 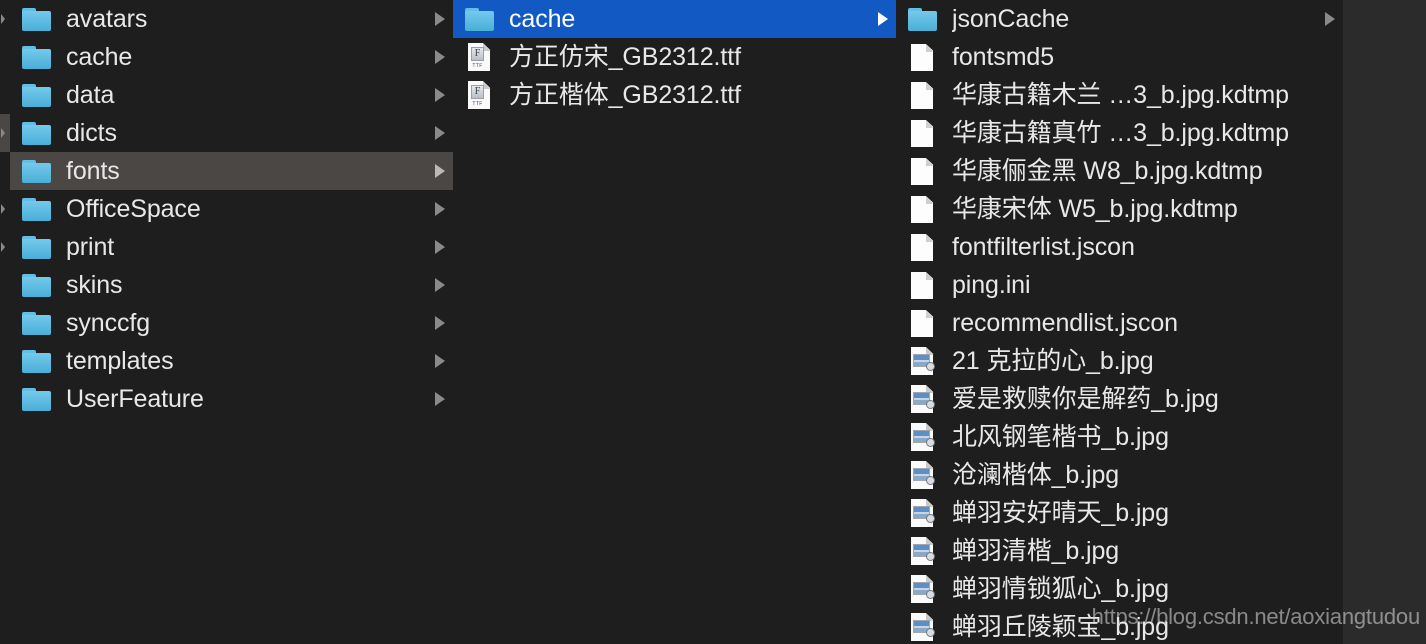 I want to click on ttf-file-icon: F TTF, so click(x=480, y=57).